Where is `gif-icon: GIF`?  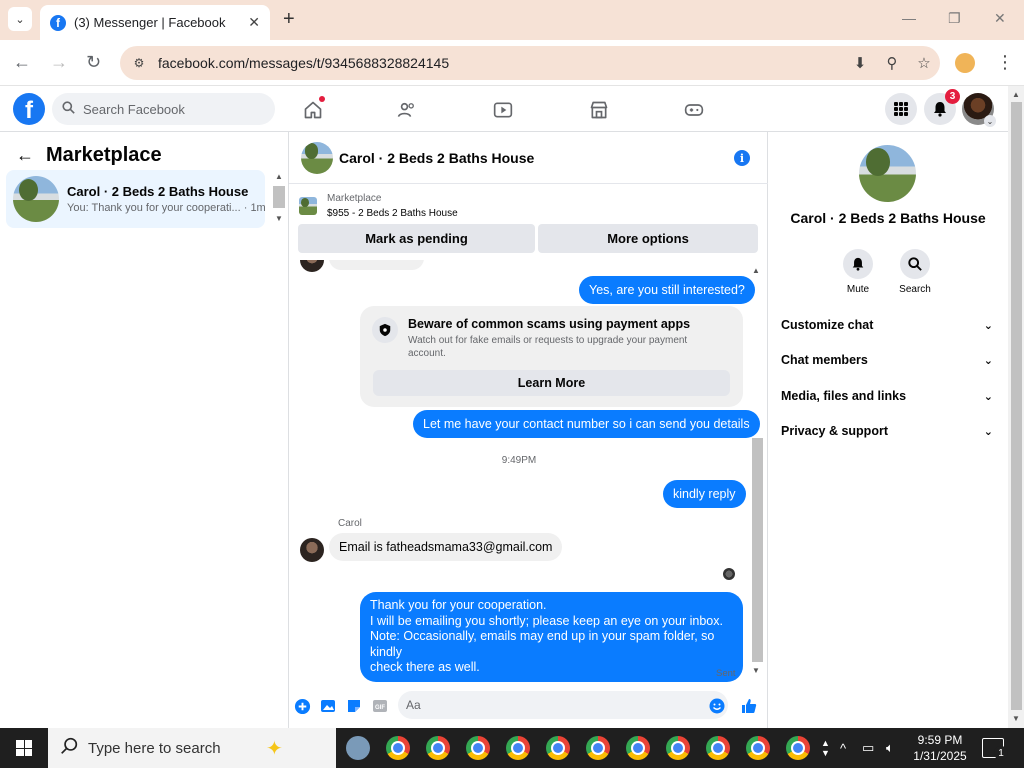 gif-icon: GIF is located at coordinates (380, 706).